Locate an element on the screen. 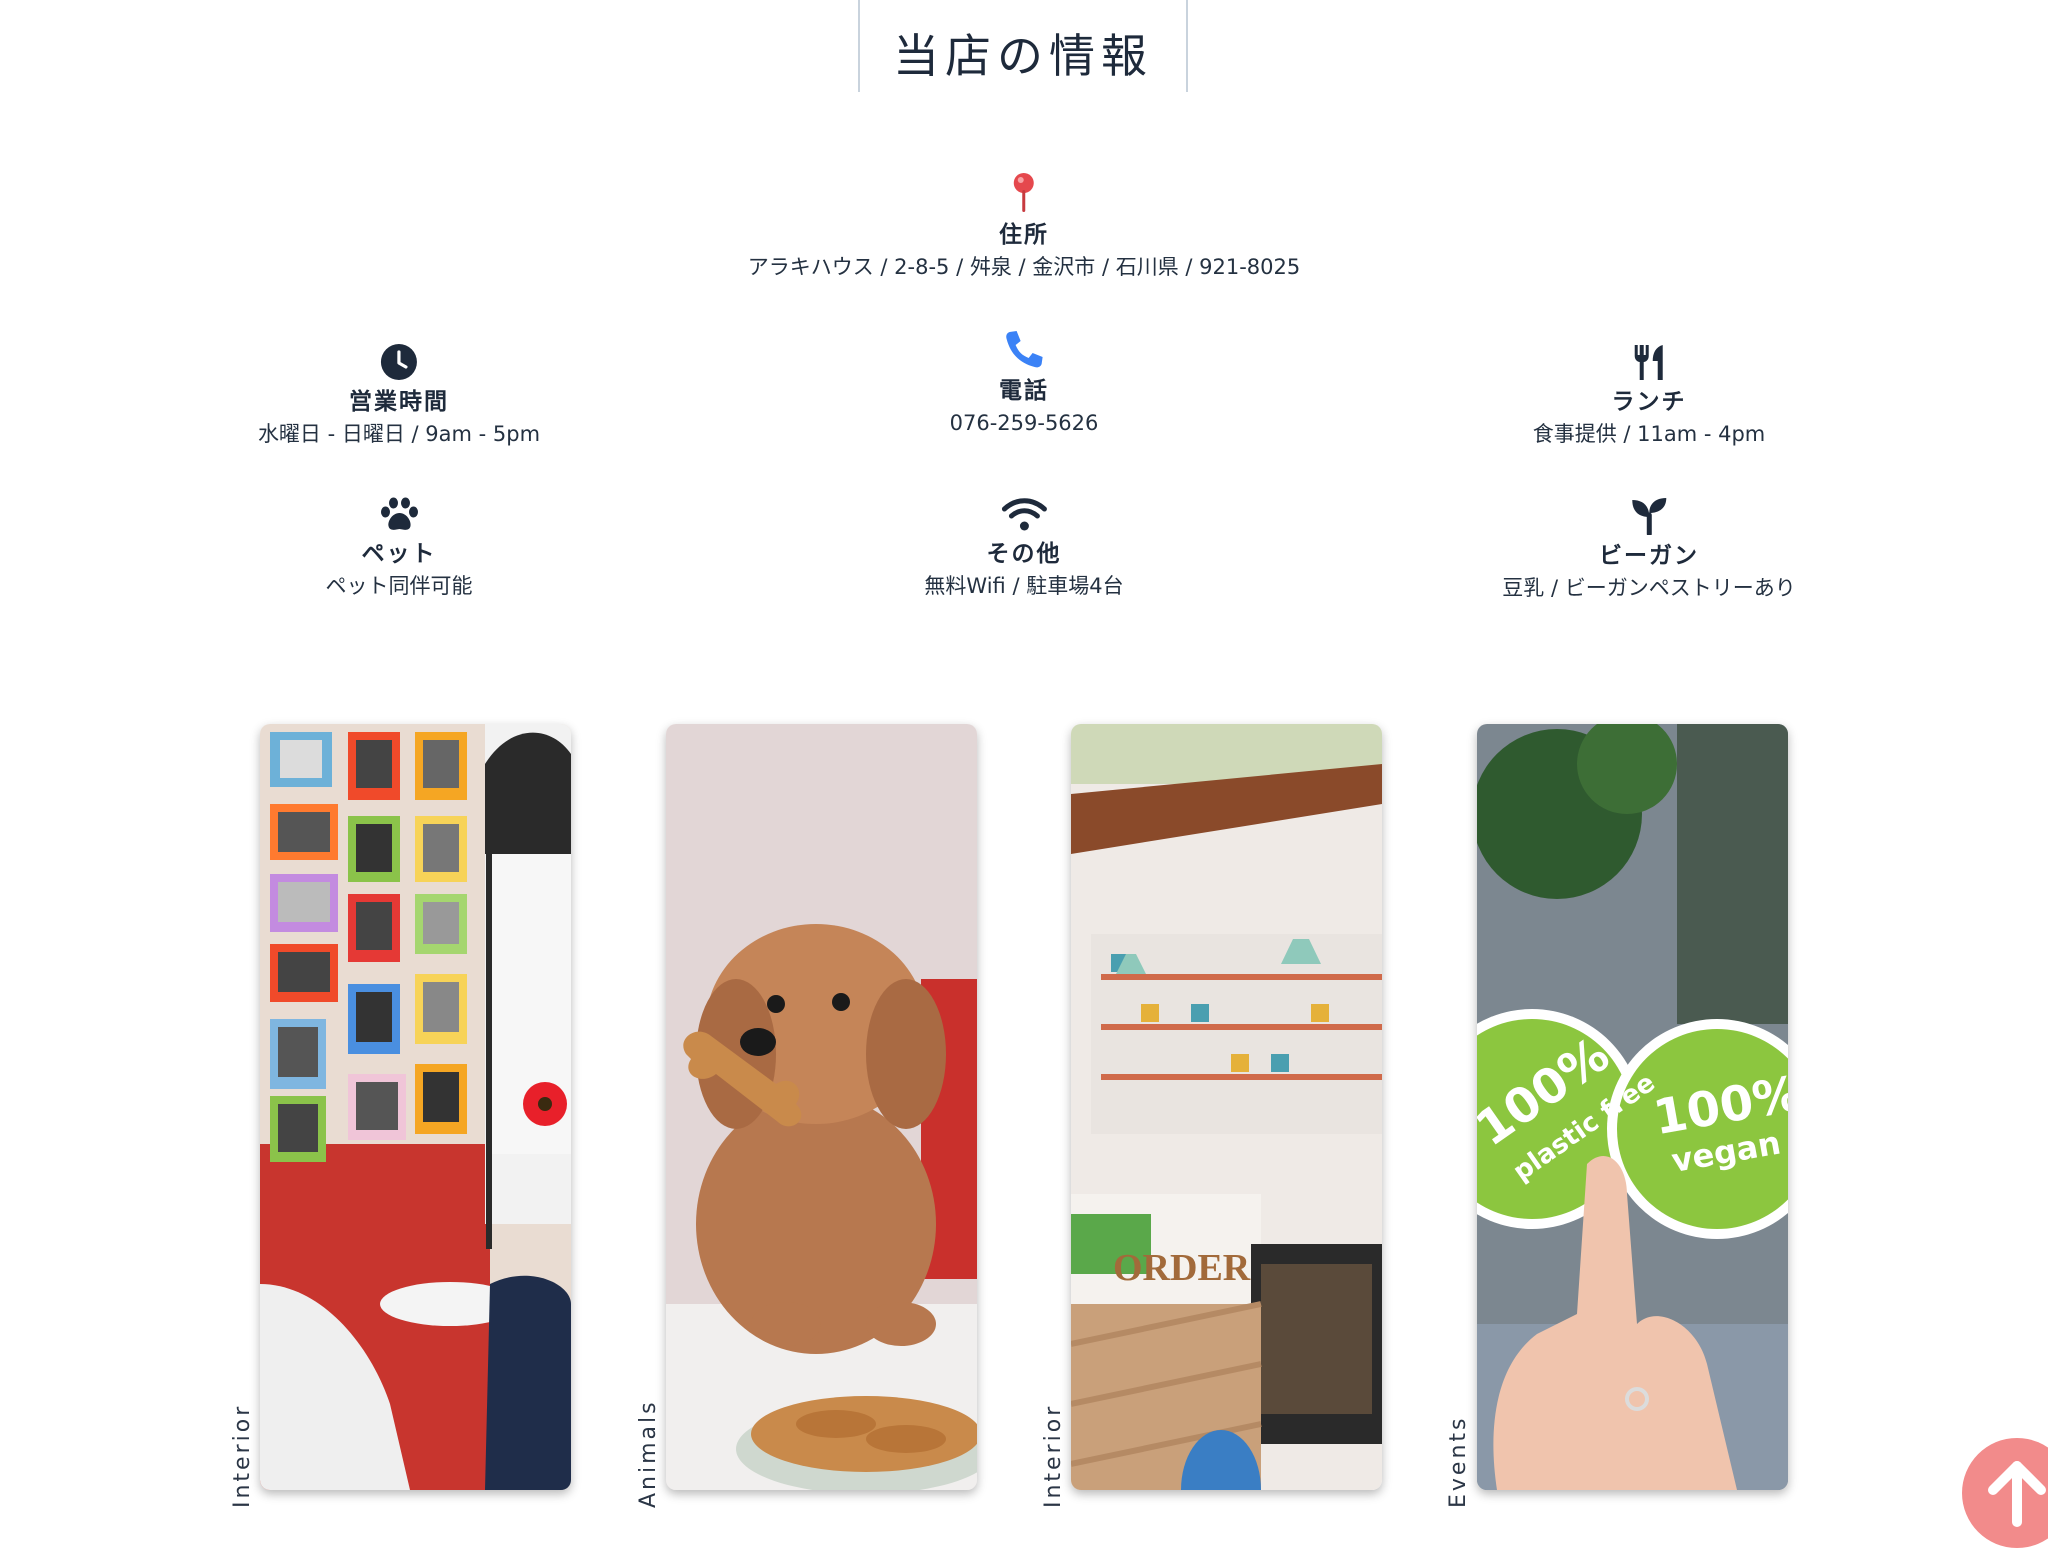 This screenshot has height=1550, width=2048. info-hours: 営業時間 水曜日 - 日曜日 / 9am - 5pm is located at coordinates (399, 397).